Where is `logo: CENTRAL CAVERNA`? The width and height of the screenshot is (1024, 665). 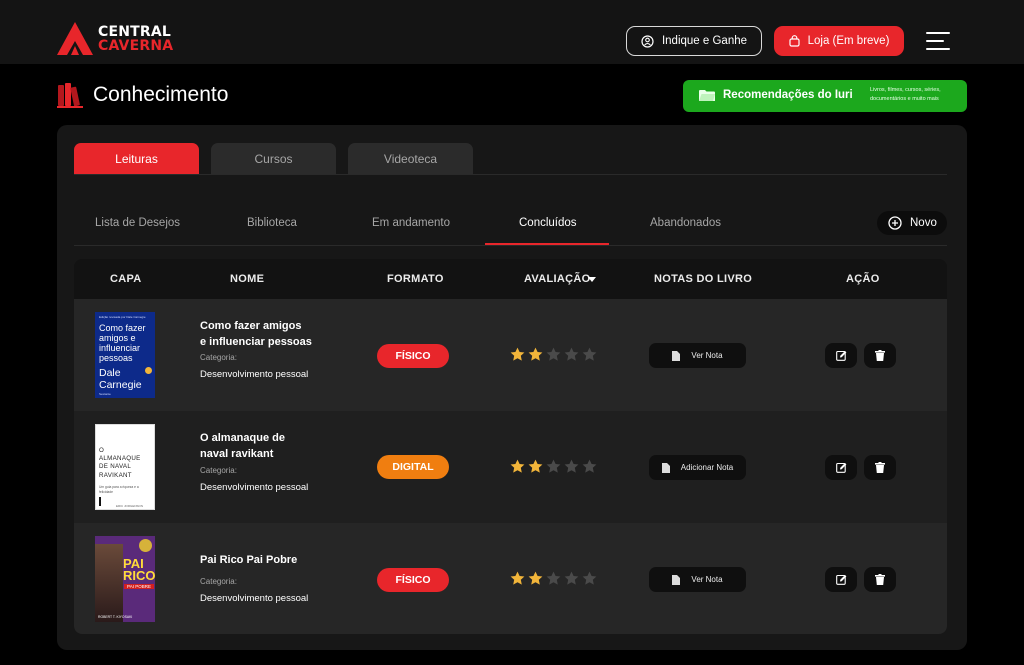
logo: CENTRAL CAVERNA is located at coordinates (115, 38).